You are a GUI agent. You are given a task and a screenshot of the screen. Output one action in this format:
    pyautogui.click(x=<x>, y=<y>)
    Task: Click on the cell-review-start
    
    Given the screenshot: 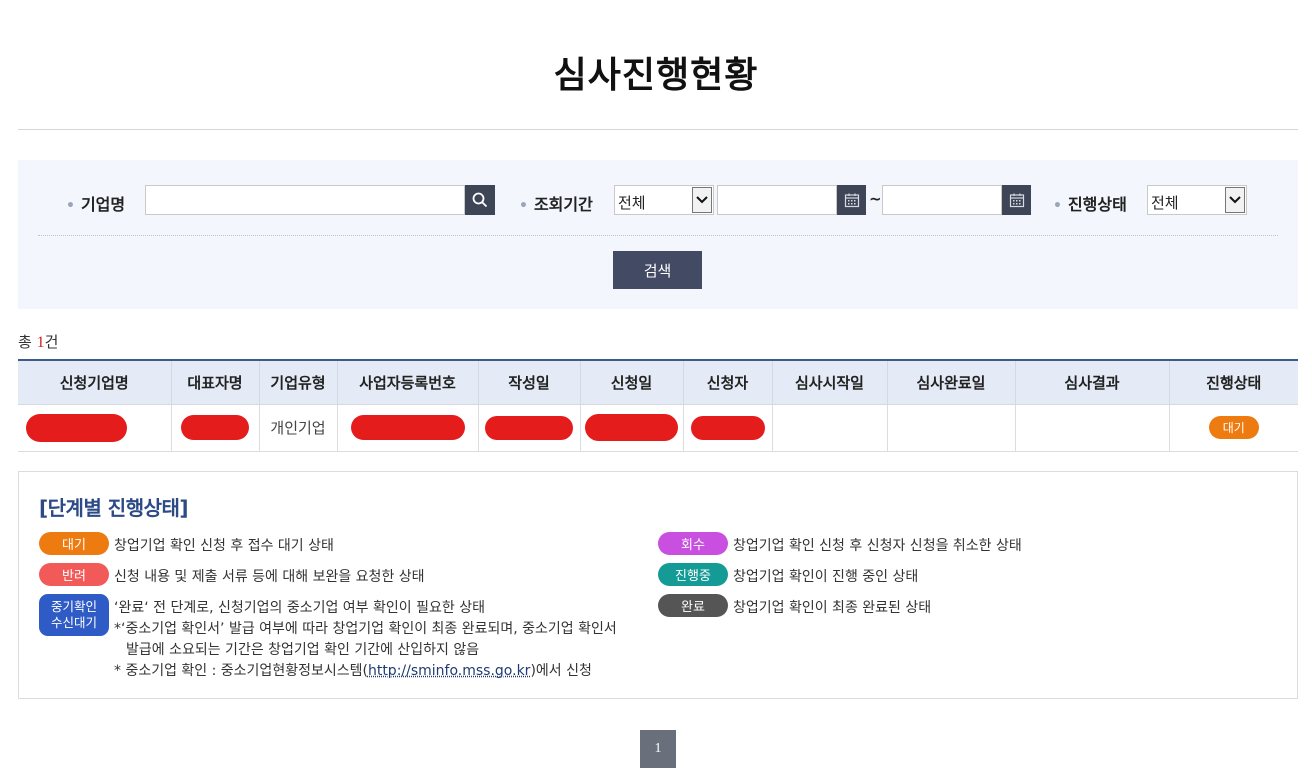 What is the action you would take?
    pyautogui.click(x=830, y=428)
    